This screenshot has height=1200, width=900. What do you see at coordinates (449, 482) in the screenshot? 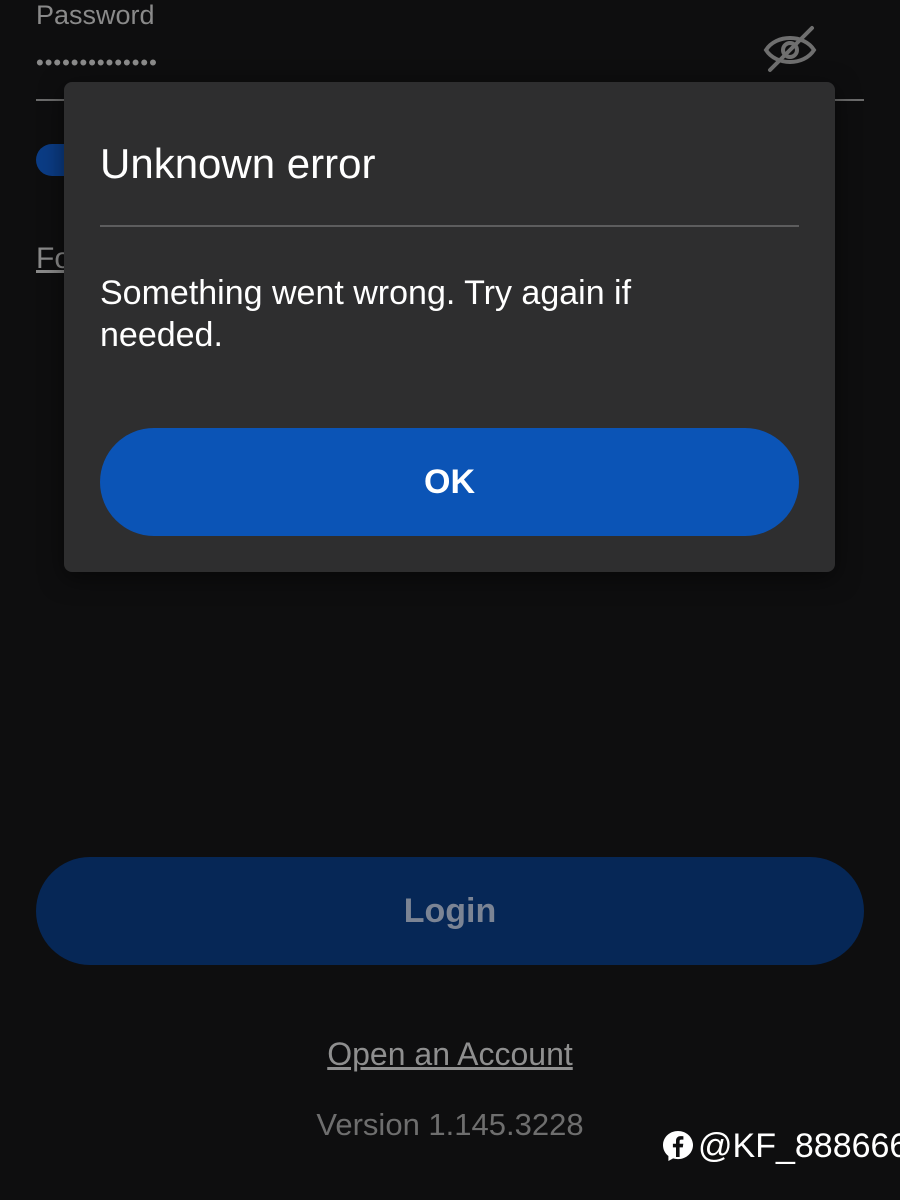
I see `ok-button: OK` at bounding box center [449, 482].